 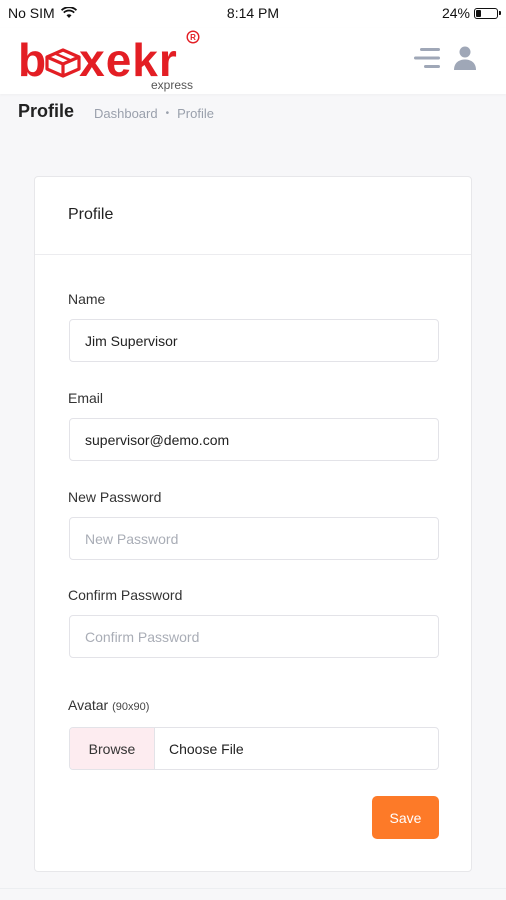 I want to click on clock: 8:14 PM, so click(x=253, y=13).